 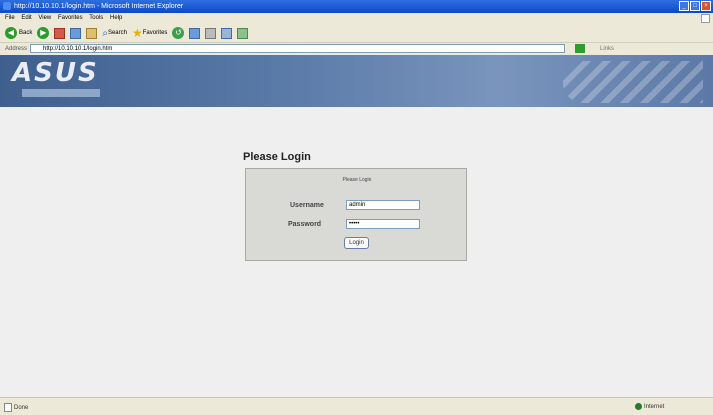 I want to click on security-zone: Internet, so click(x=649, y=406).